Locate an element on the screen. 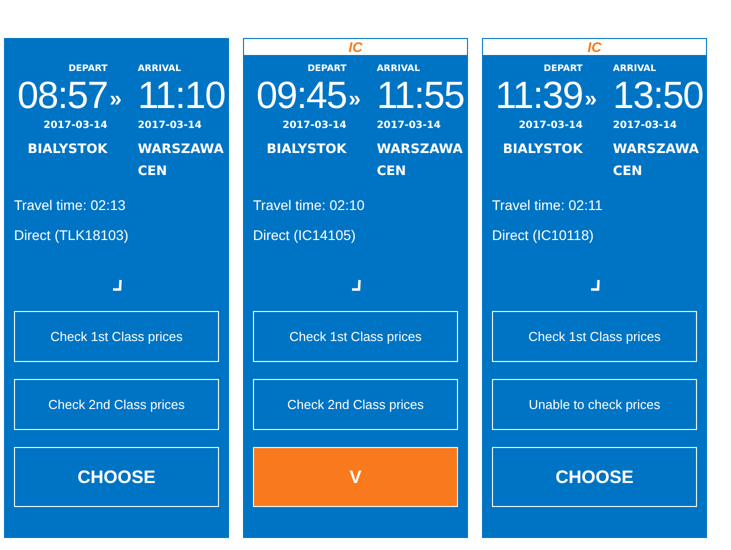 This screenshot has width=731, height=550. choose-button: V is located at coordinates (355, 477).